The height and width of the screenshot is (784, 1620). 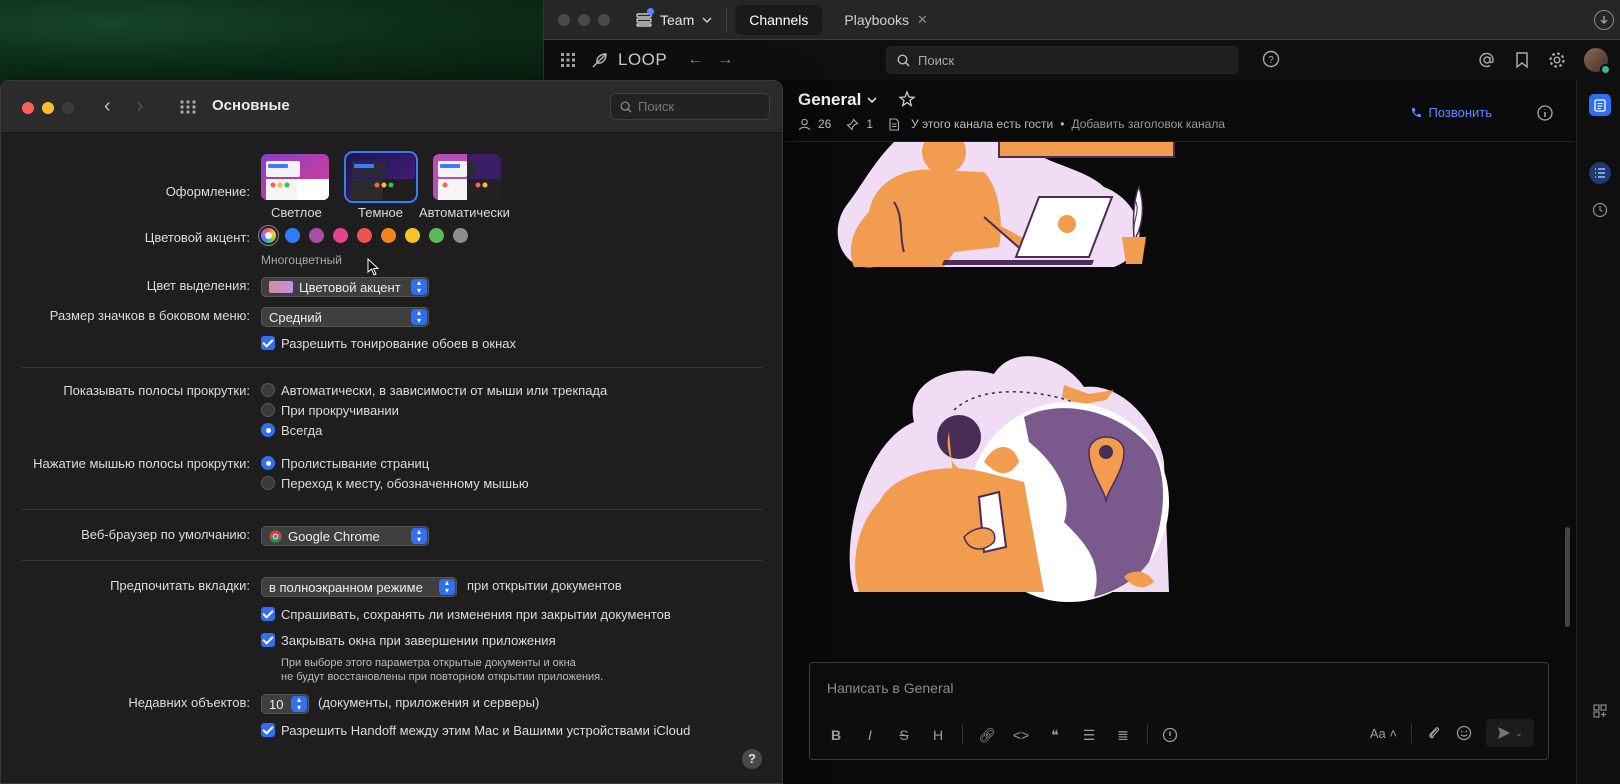 What do you see at coordinates (1464, 733) in the screenshot?
I see `emoji-icon` at bounding box center [1464, 733].